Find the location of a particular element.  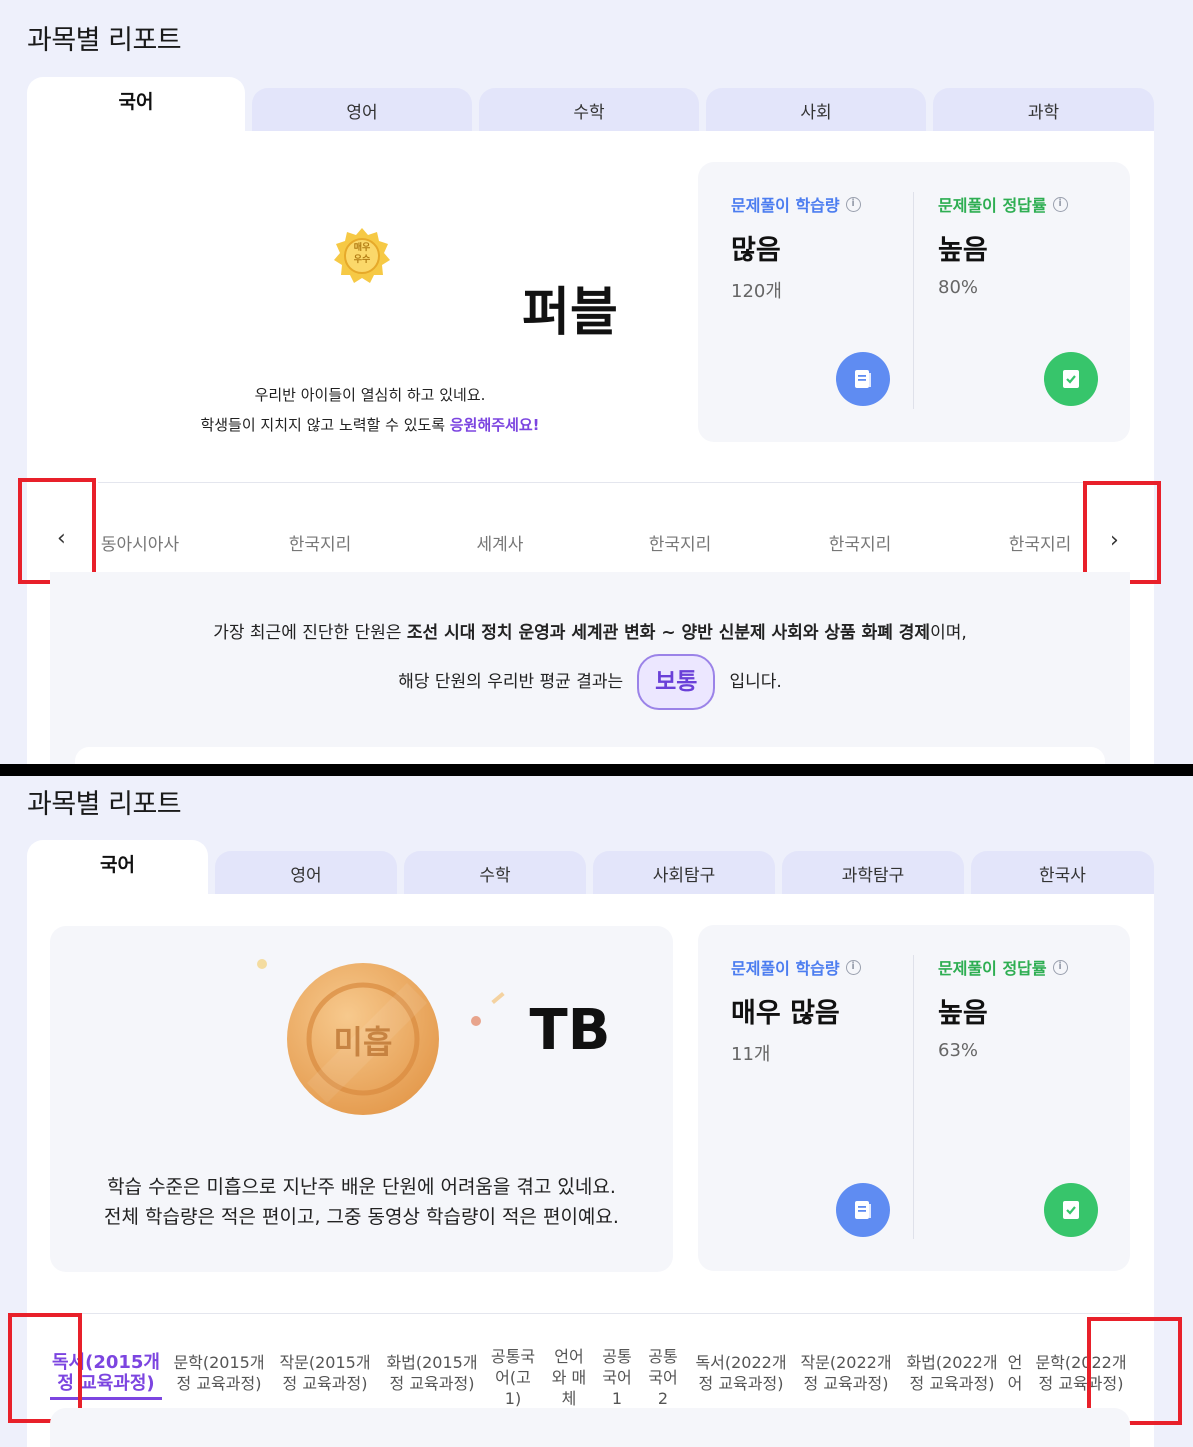

accuracy-percent: 80% is located at coordinates (958, 287).